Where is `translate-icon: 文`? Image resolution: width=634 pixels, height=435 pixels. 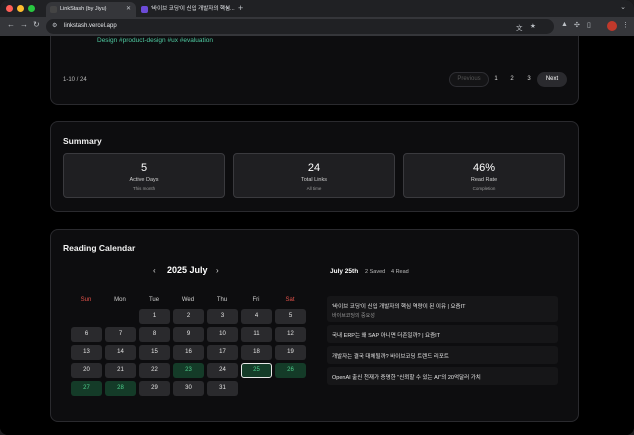
translate-icon: 文 is located at coordinates (519, 27).